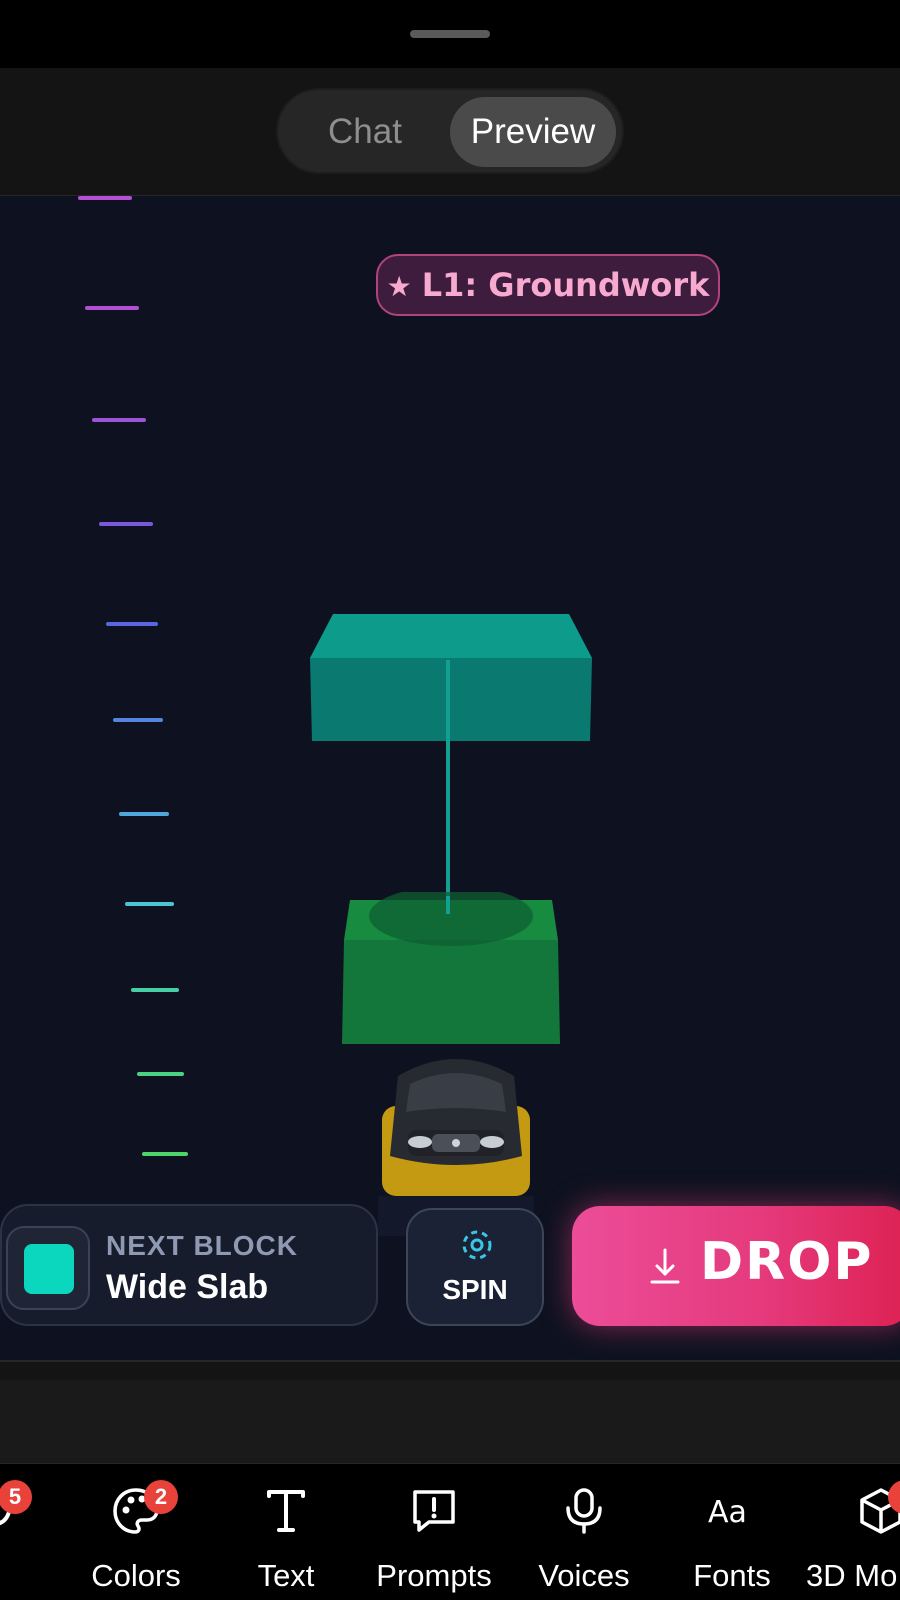  I want to click on spin-label: SPIN, so click(475, 1289).